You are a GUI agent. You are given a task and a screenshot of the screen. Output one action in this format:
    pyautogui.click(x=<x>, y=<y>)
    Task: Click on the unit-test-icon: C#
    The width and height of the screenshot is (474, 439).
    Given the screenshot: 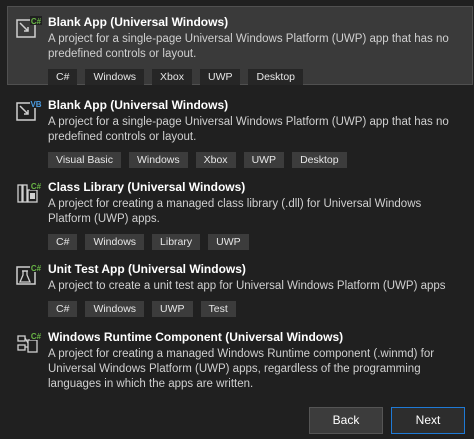 What is the action you would take?
    pyautogui.click(x=29, y=274)
    